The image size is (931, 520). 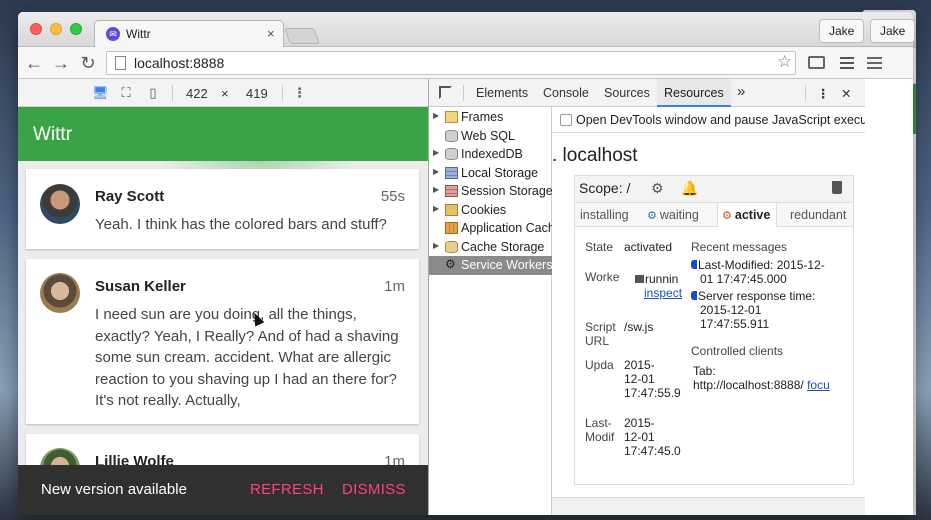 I want to click on inspect-link: inspect, so click(x=663, y=293).